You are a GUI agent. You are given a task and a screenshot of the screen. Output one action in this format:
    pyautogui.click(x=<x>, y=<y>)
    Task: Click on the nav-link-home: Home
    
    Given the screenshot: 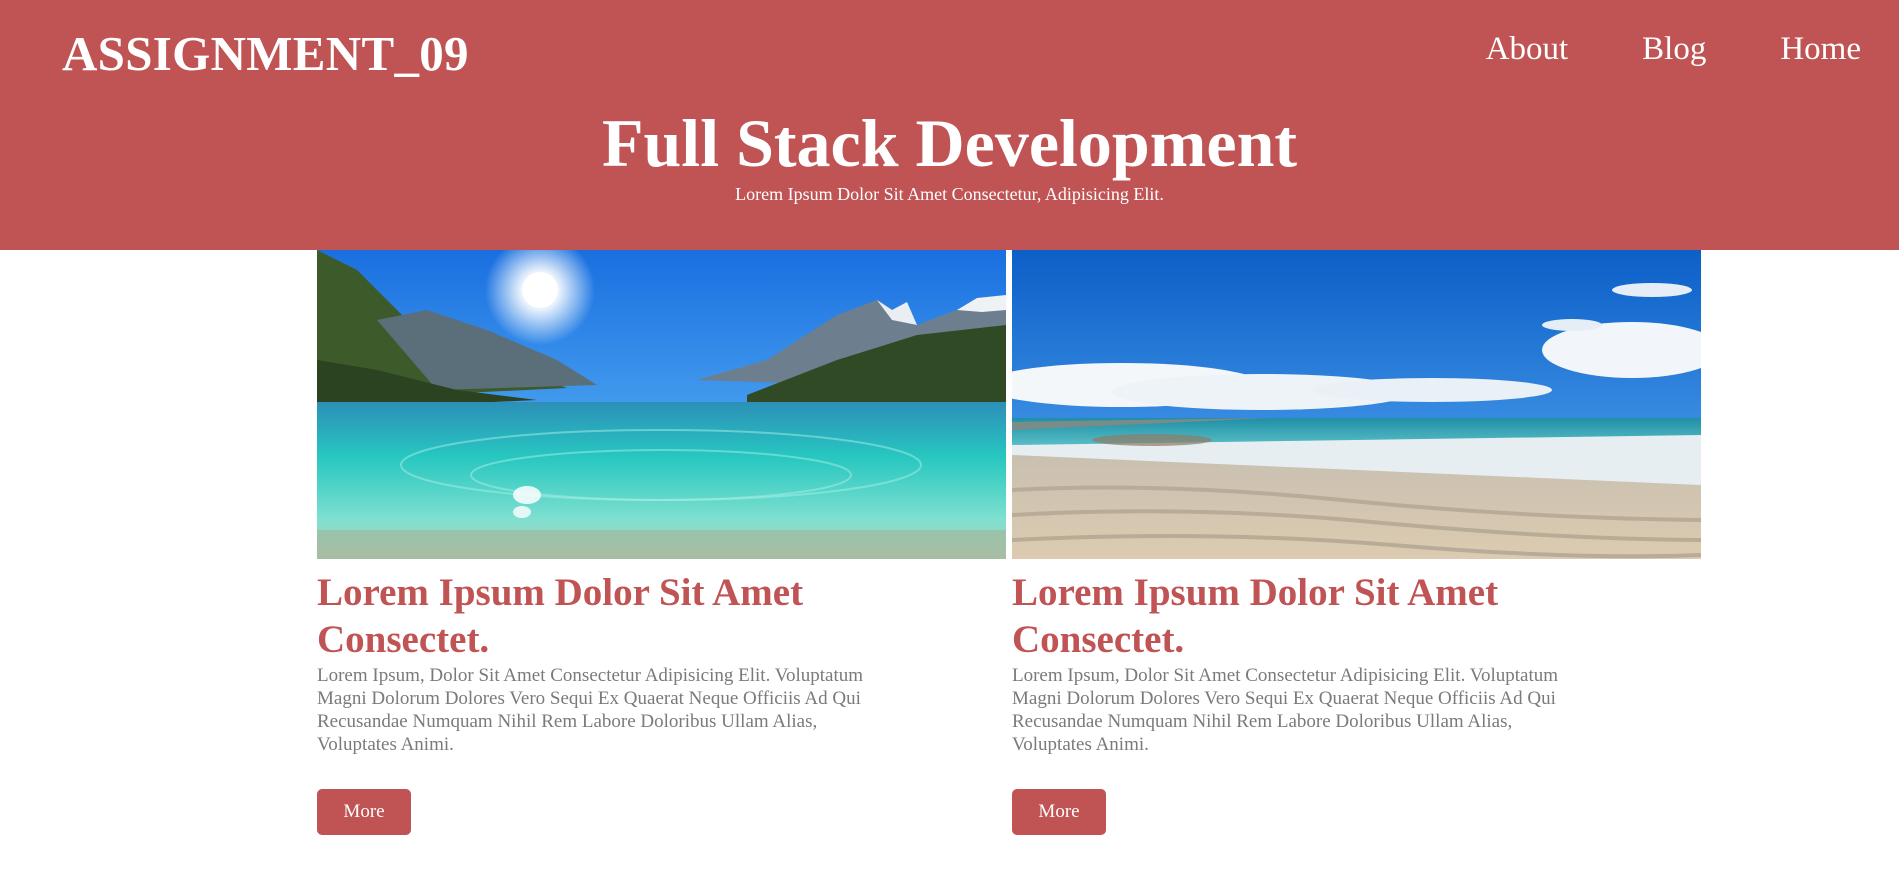 What is the action you would take?
    pyautogui.click(x=1820, y=49)
    